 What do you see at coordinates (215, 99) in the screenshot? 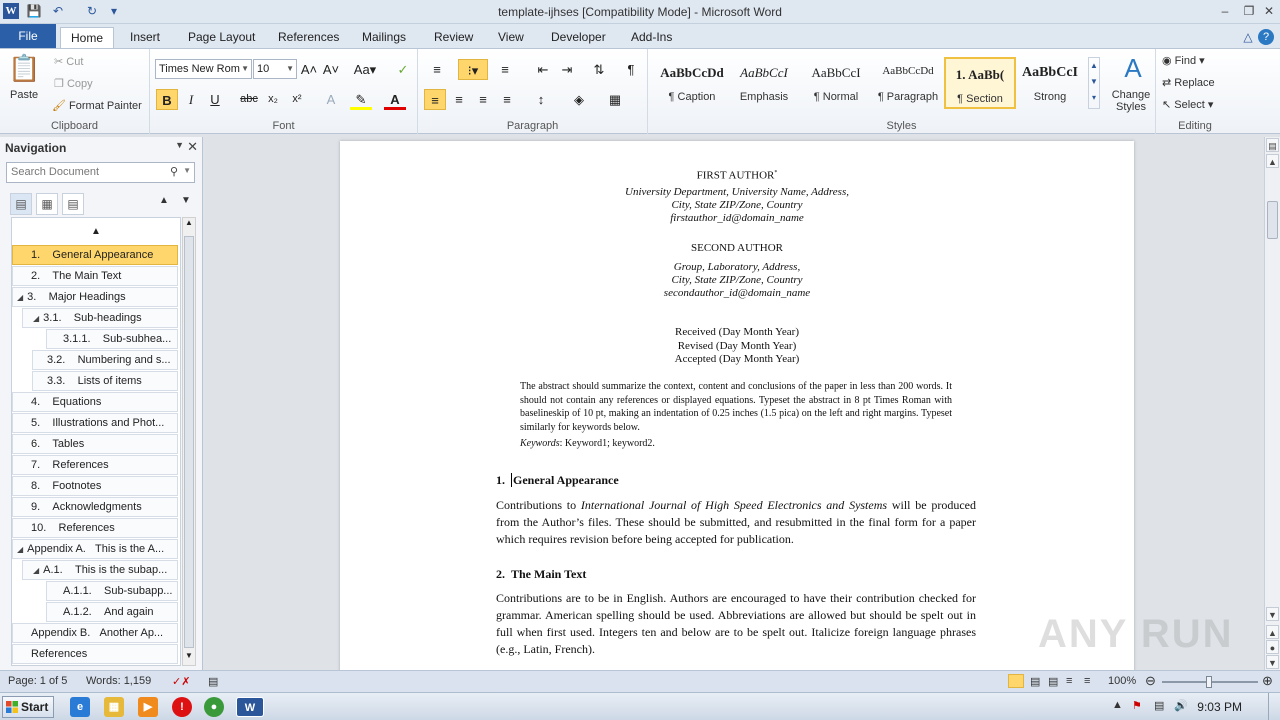
I see `underline-button: U` at bounding box center [215, 99].